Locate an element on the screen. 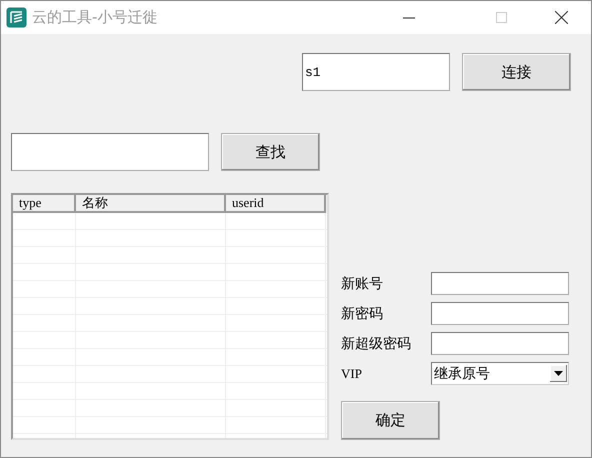 The image size is (592, 458). field-label: 新超级密码 is located at coordinates (376, 343).